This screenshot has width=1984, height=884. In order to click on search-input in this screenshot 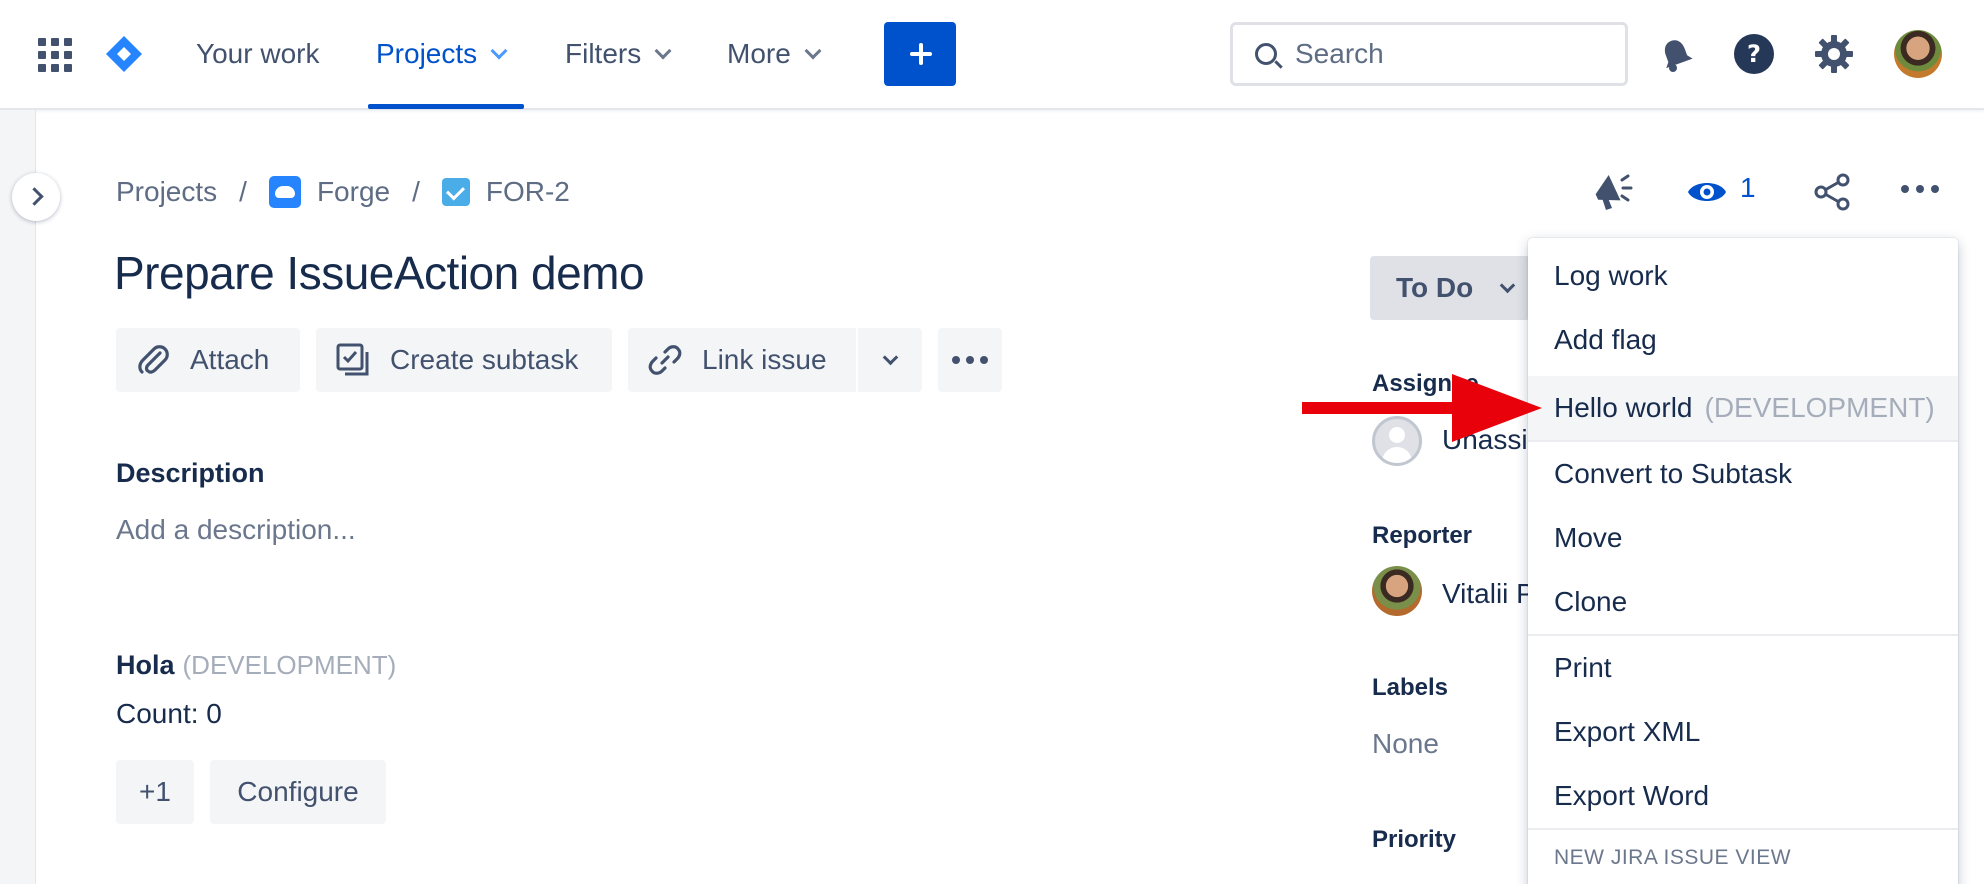, I will do `click(1455, 54)`.